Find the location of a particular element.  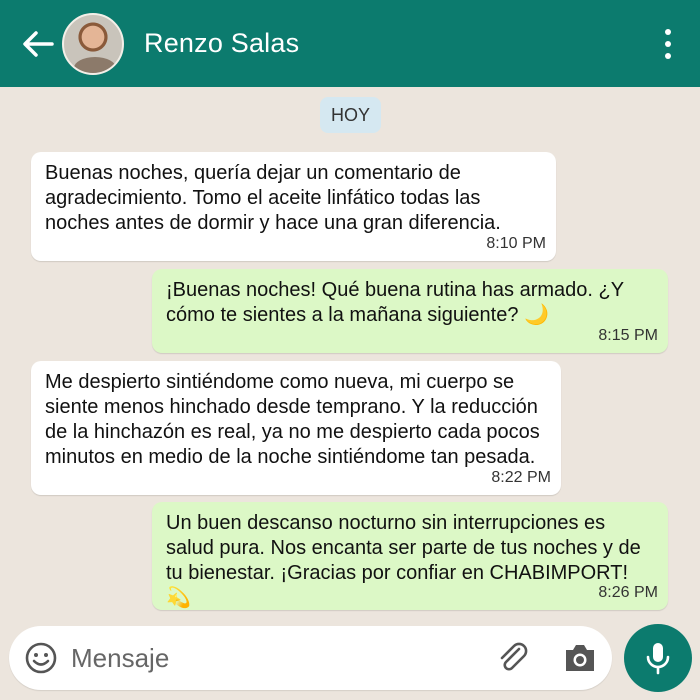

avatar is located at coordinates (93, 43).